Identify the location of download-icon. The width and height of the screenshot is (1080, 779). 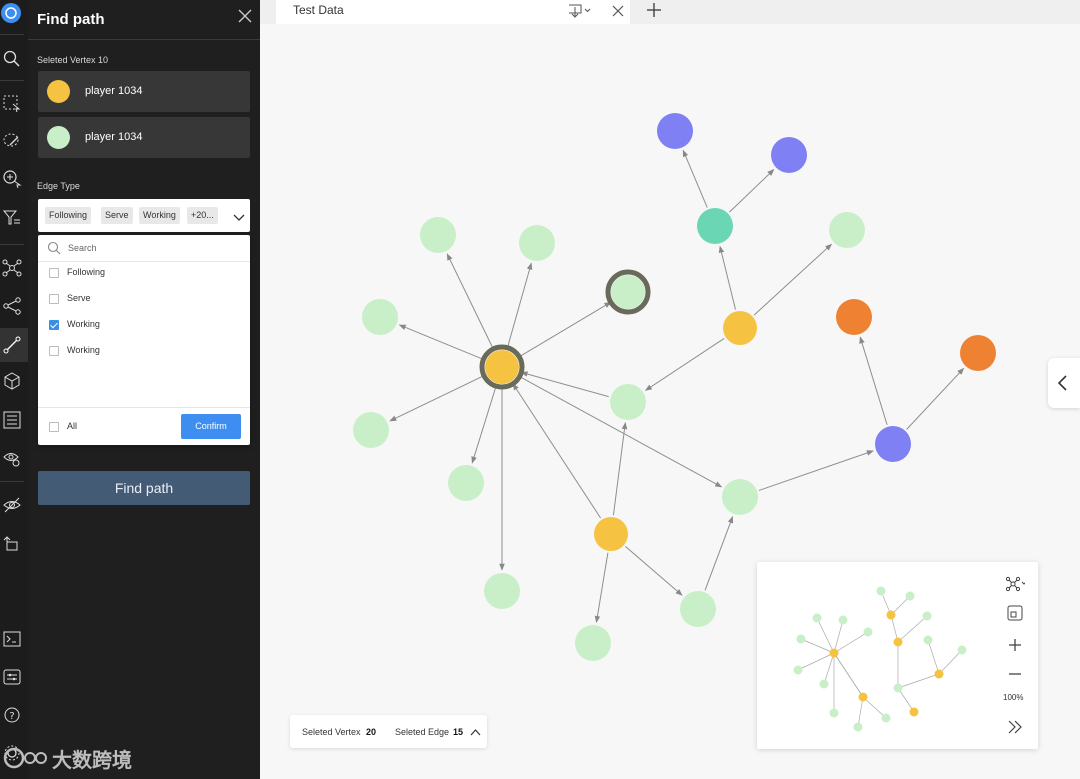
(579, 13).